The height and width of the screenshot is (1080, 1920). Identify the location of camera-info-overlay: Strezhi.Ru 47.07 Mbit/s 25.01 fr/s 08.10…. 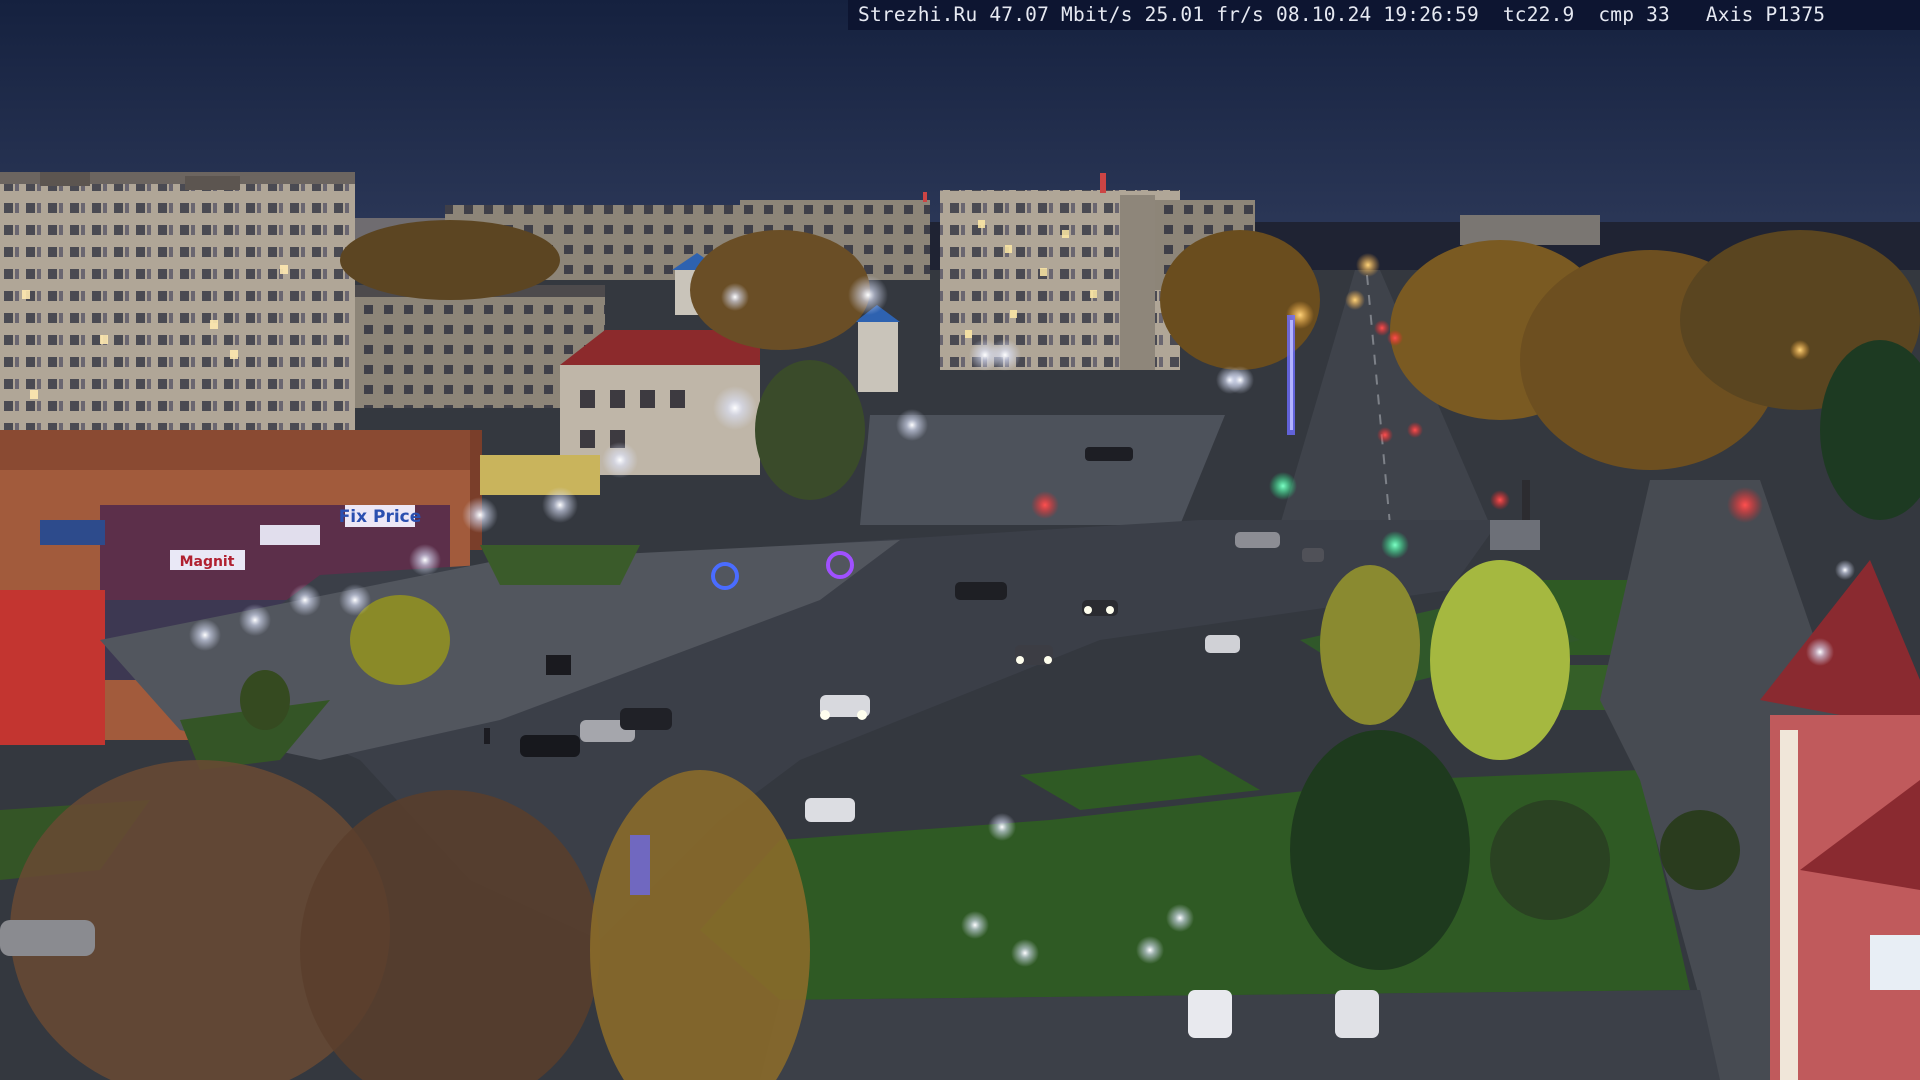
(1384, 15).